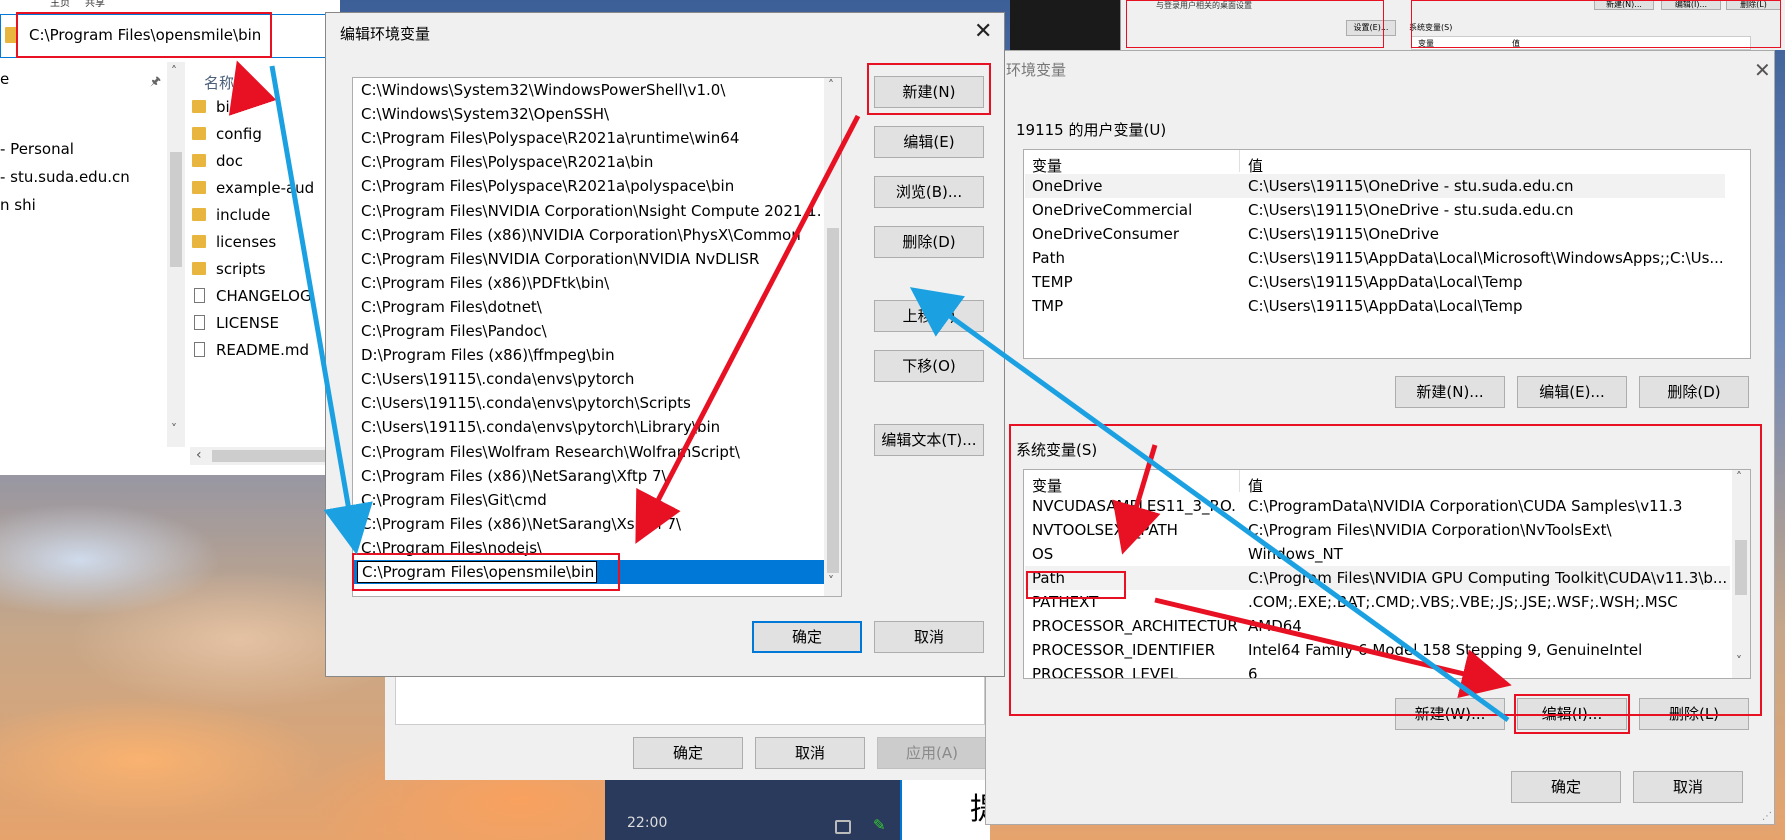  I want to click on file-name: licenses, so click(246, 242).